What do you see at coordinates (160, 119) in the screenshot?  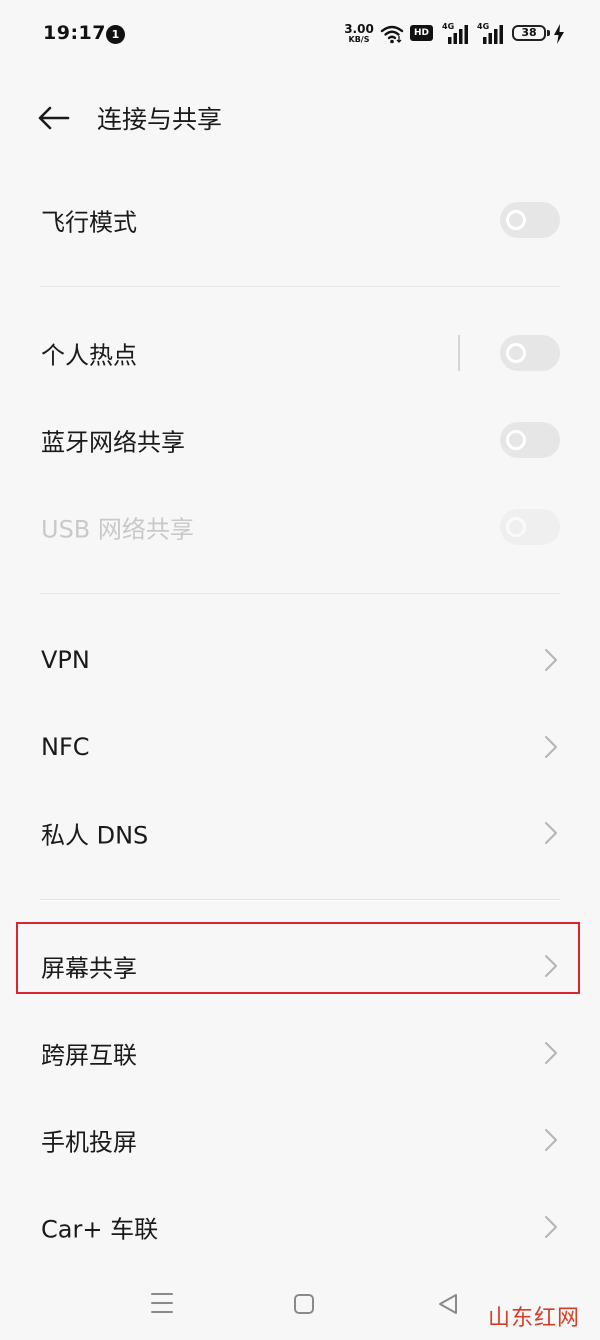 I see `page-title: 连接与共享` at bounding box center [160, 119].